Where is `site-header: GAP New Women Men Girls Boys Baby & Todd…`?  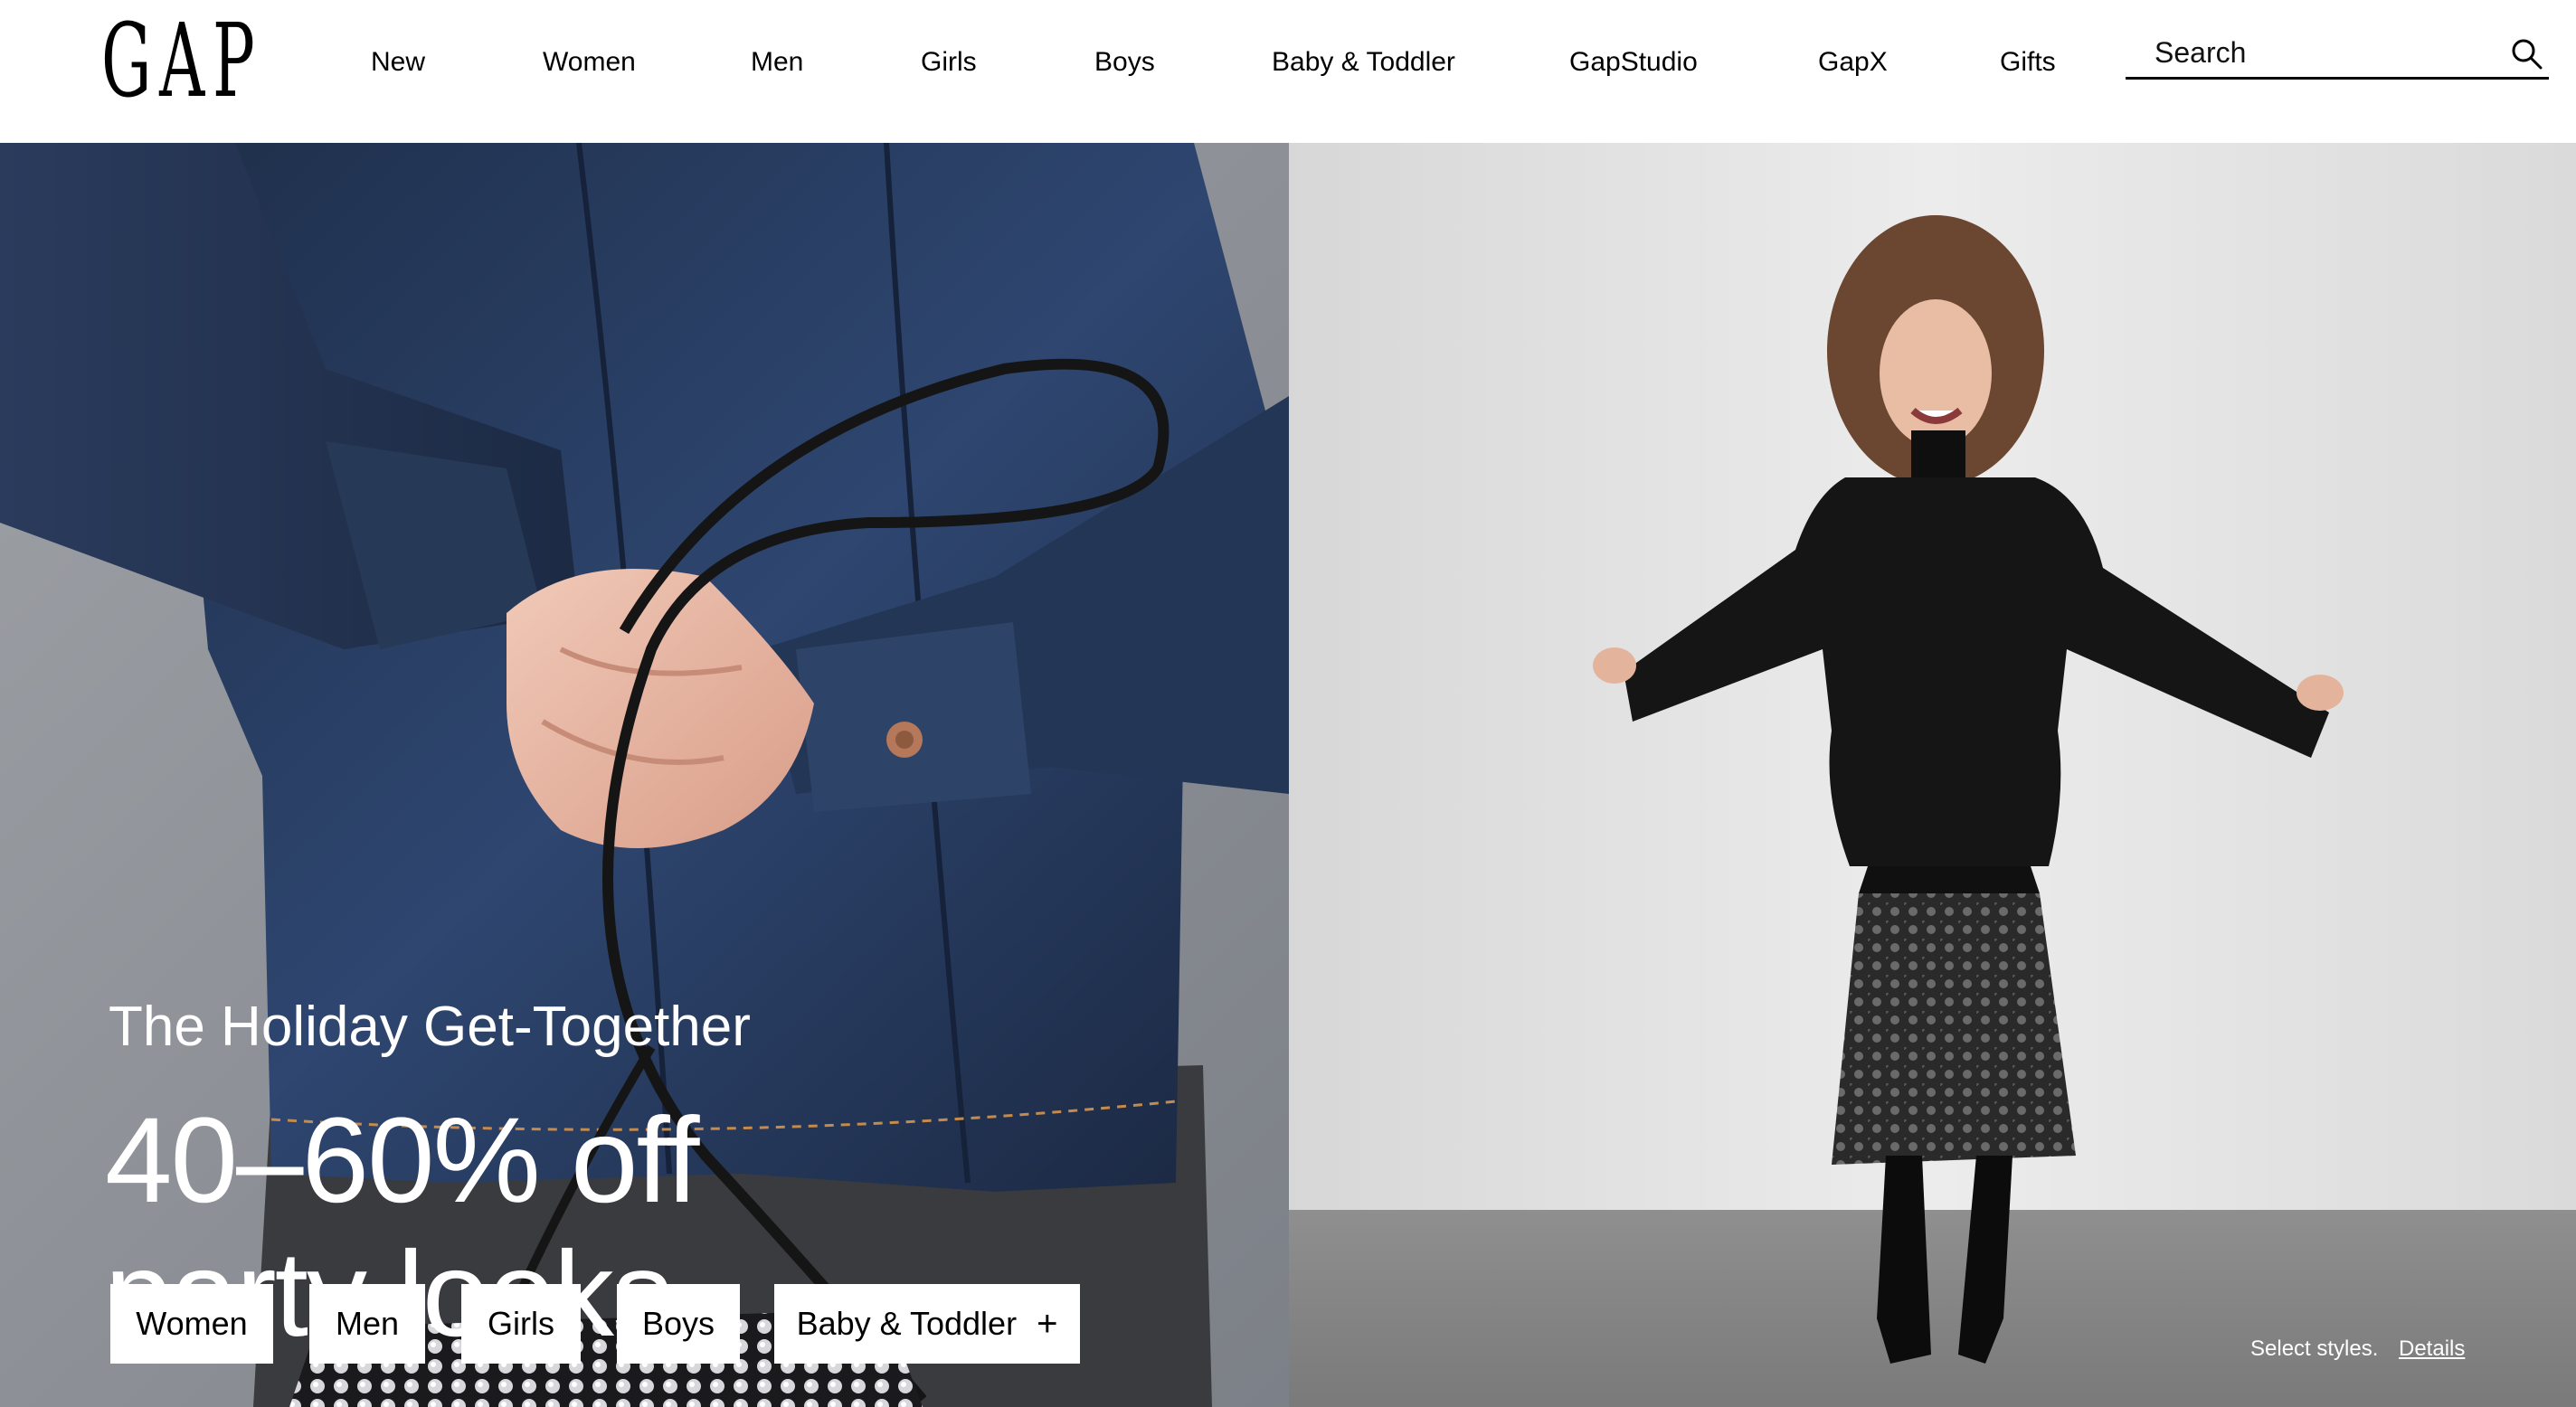
site-header: GAP New Women Men Girls Boys Baby & Todd… is located at coordinates (1288, 71).